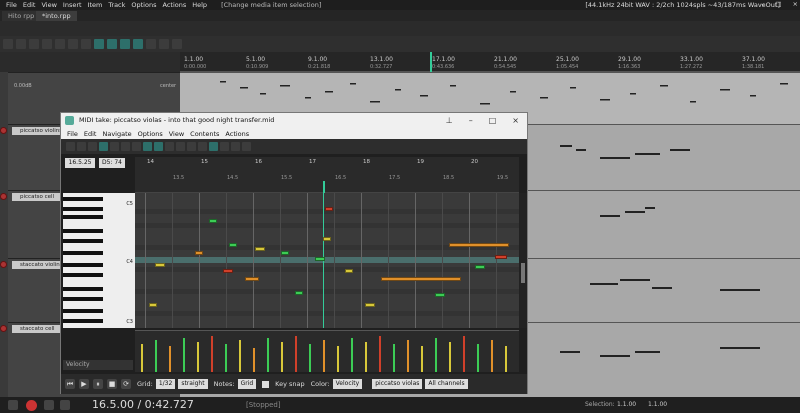 Image resolution: width=800 pixels, height=413 pixels. What do you see at coordinates (515, 120) in the screenshot?
I see `close-icon: ×` at bounding box center [515, 120].